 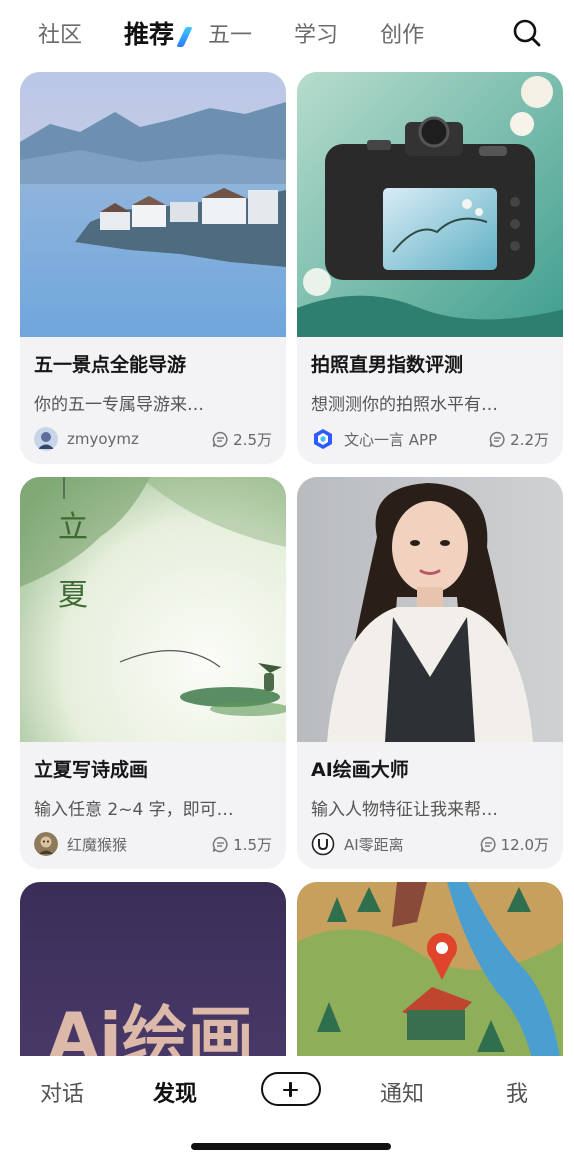 What do you see at coordinates (387, 365) in the screenshot?
I see `card-title: 拍照直男指数评测` at bounding box center [387, 365].